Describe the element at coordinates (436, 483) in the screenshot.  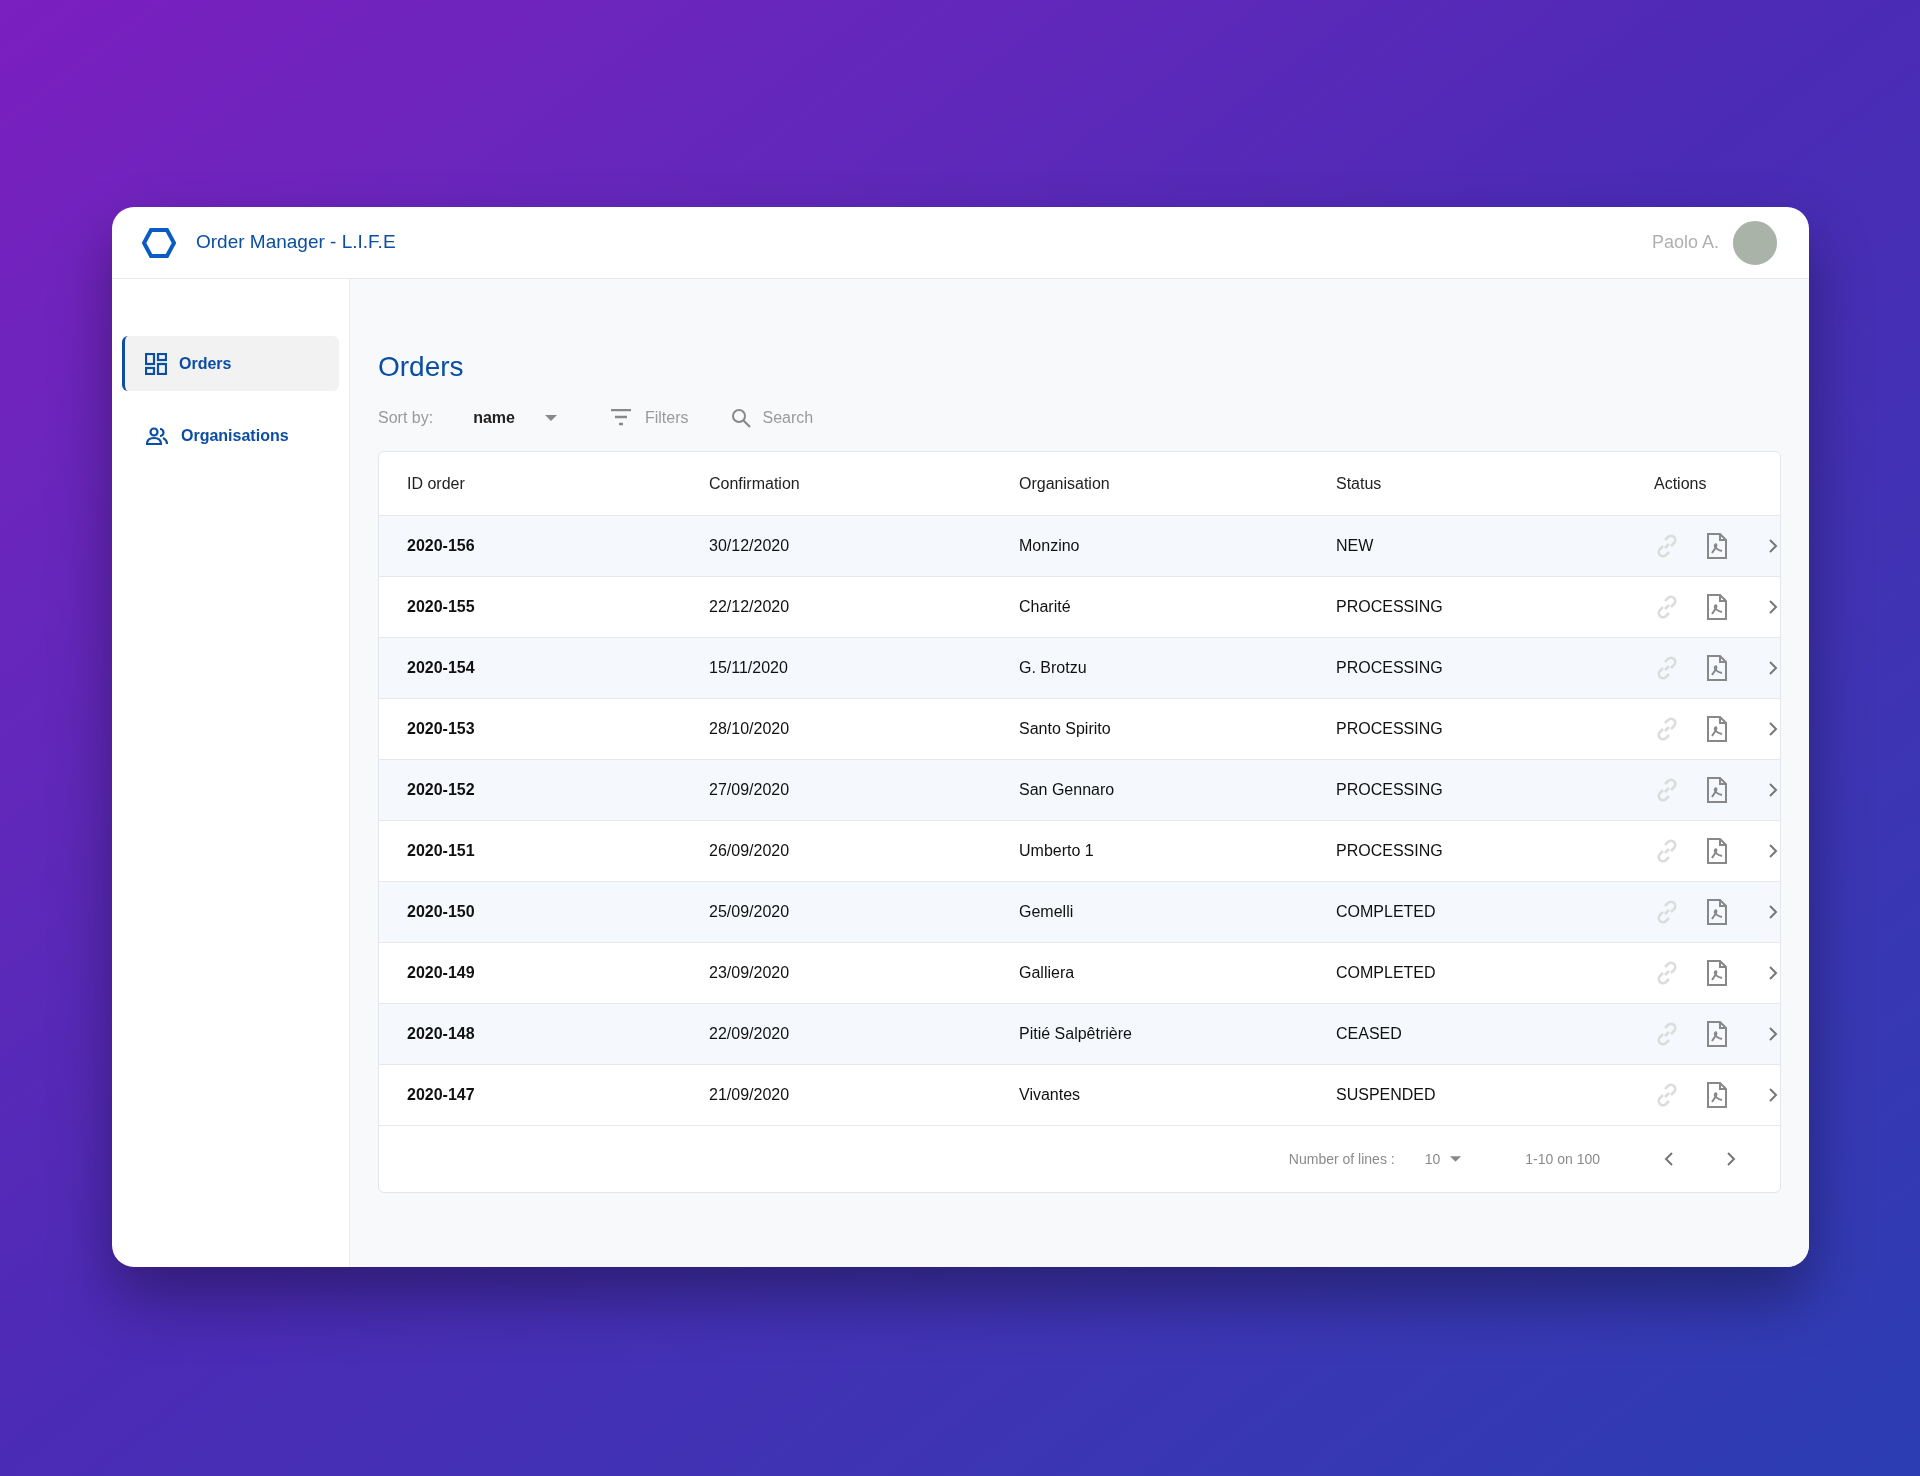
I see `column-header: ID order` at that location.